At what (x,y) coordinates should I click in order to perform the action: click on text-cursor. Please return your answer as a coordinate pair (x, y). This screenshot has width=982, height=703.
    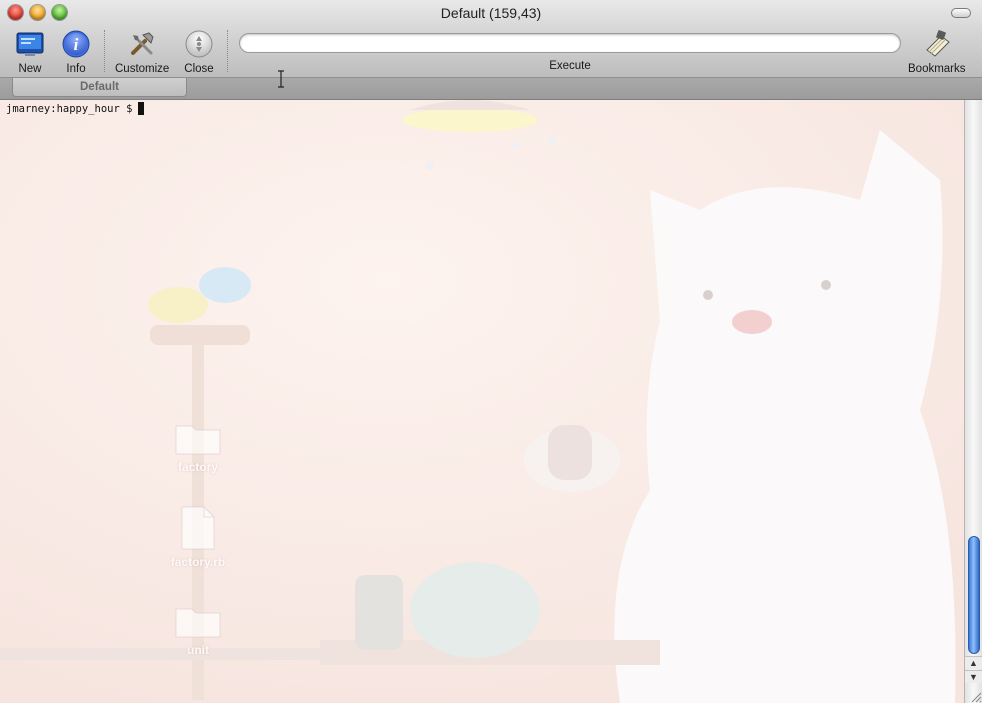
    Looking at the image, I should click on (141, 108).